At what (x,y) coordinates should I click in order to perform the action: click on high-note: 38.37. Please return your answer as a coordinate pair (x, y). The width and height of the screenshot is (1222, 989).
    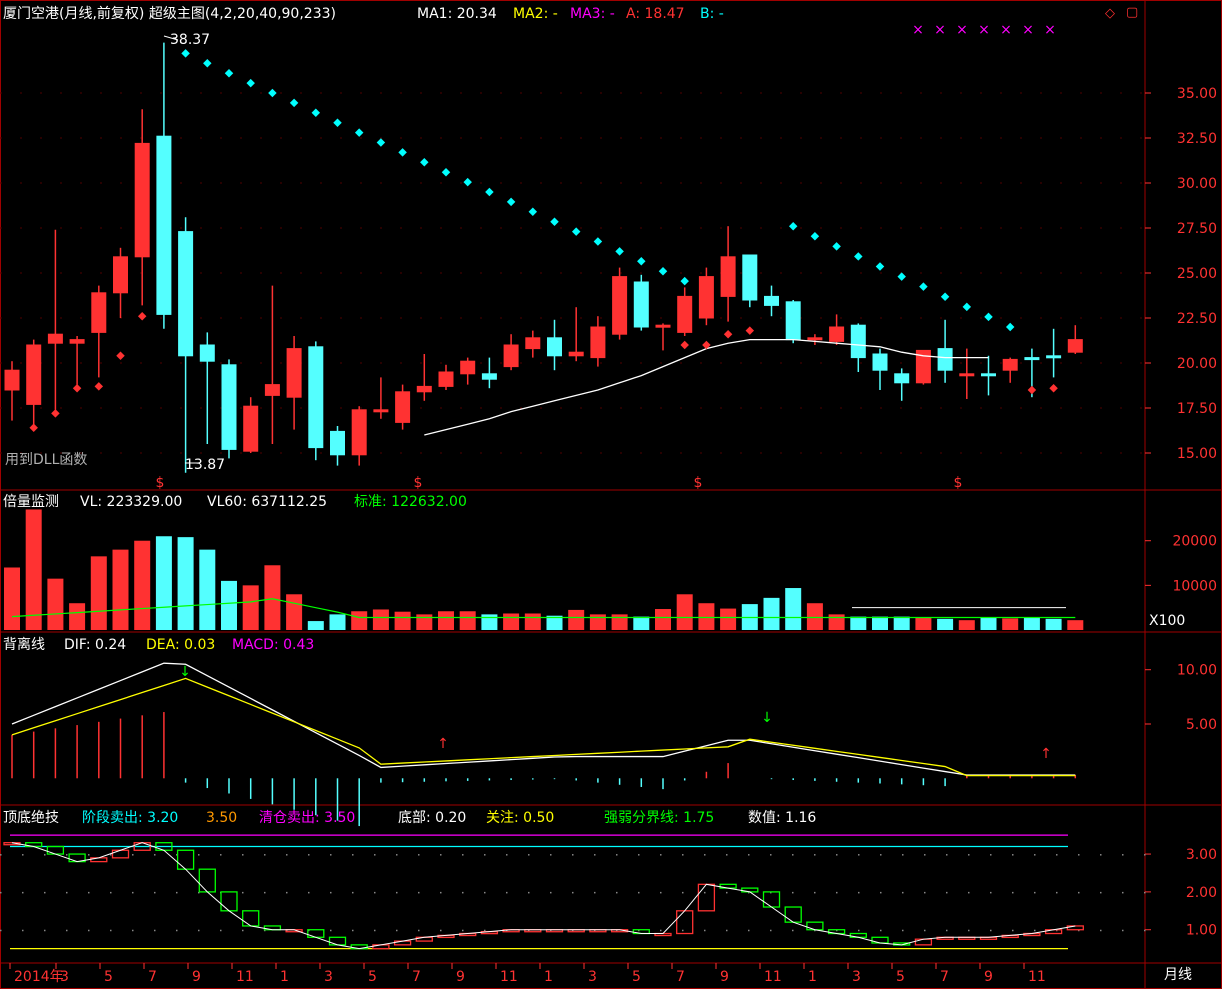
    Looking at the image, I should click on (190, 40).